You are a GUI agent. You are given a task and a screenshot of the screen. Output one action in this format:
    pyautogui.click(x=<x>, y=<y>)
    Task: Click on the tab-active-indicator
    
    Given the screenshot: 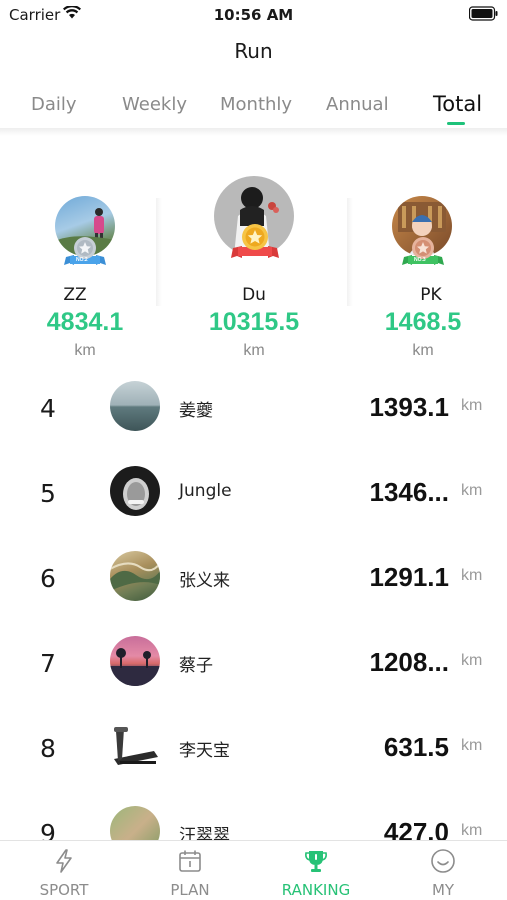 What is the action you would take?
    pyautogui.click(x=456, y=123)
    